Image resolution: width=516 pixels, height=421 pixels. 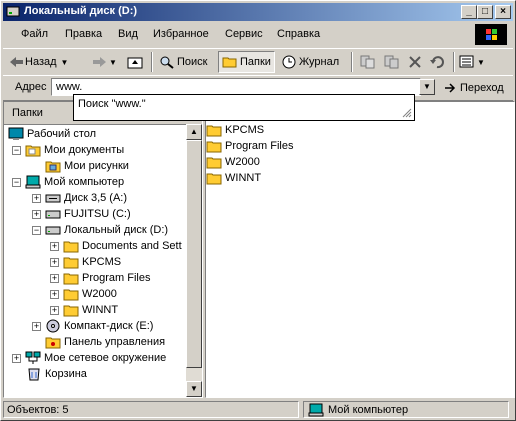 I want to click on folders-icon, so click(x=229, y=62).